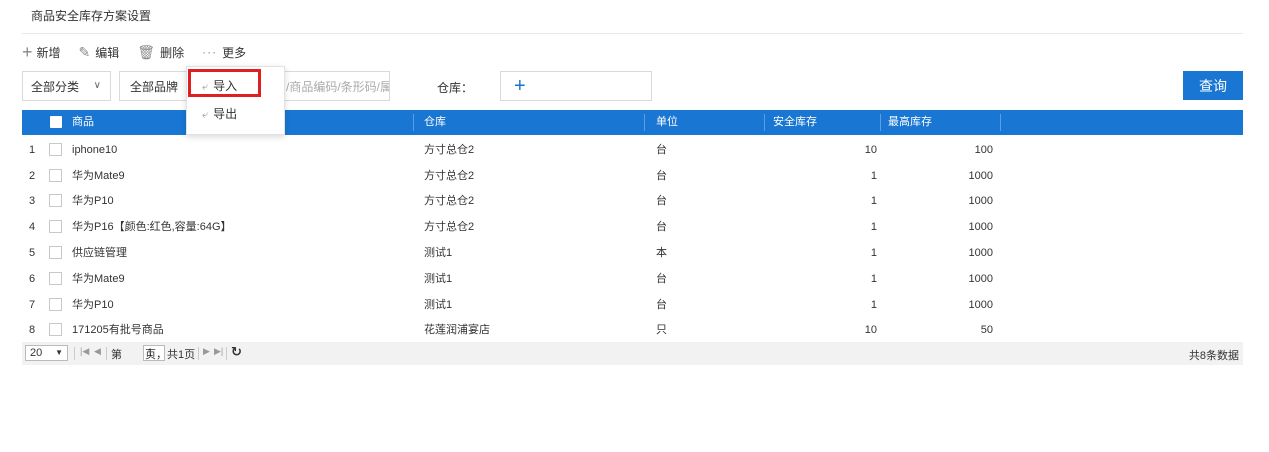 This screenshot has width=1269, height=452. Describe the element at coordinates (46, 353) in the screenshot. I see `page-size-select: 20 ▼` at that location.